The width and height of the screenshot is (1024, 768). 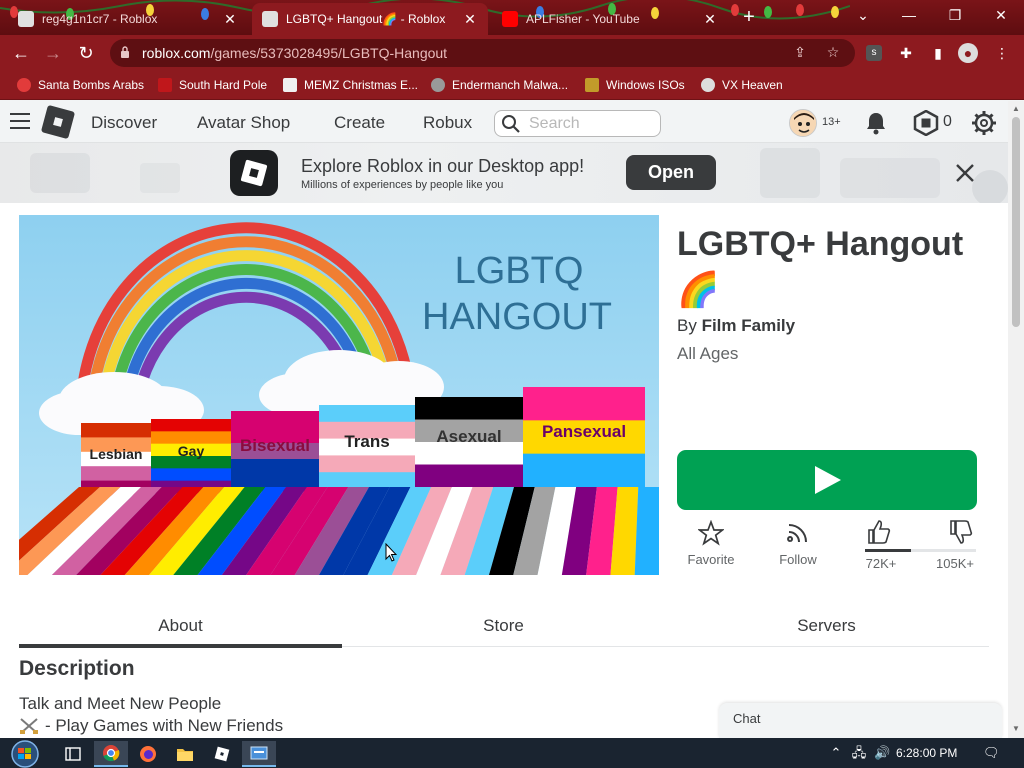 What do you see at coordinates (583, 19) in the screenshot?
I see `tab-title: APLFisher - YouTube` at bounding box center [583, 19].